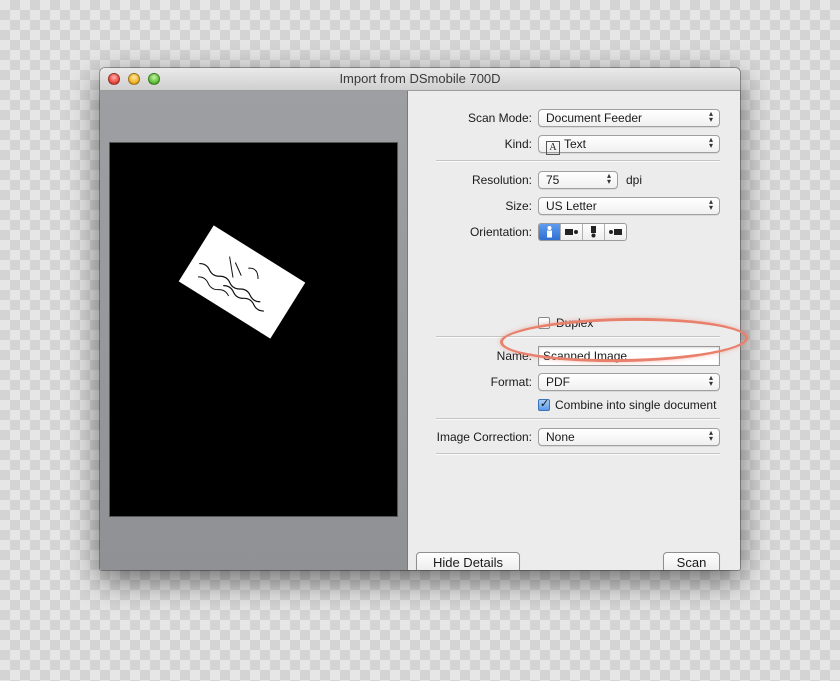  I want to click on text-kind-icon: A, so click(553, 148).